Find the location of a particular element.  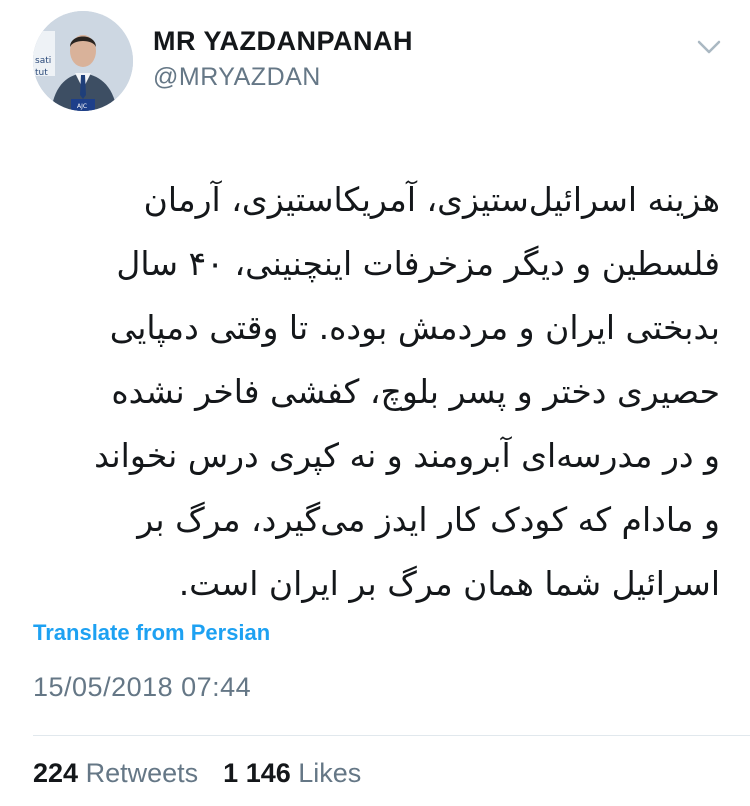

display-name: MR YAZDANPANAH is located at coordinates (283, 41).